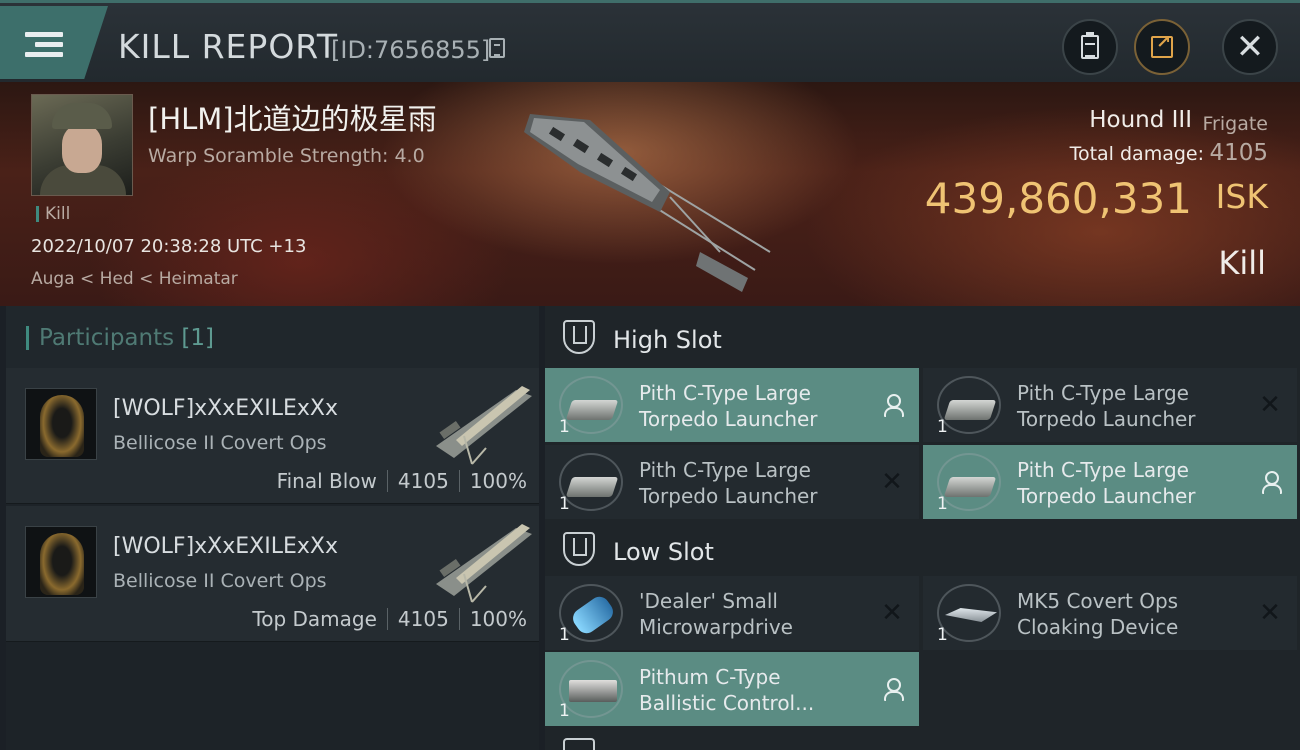 The image size is (1300, 750). What do you see at coordinates (1238, 153) in the screenshot?
I see `total-damage-value: 4105` at bounding box center [1238, 153].